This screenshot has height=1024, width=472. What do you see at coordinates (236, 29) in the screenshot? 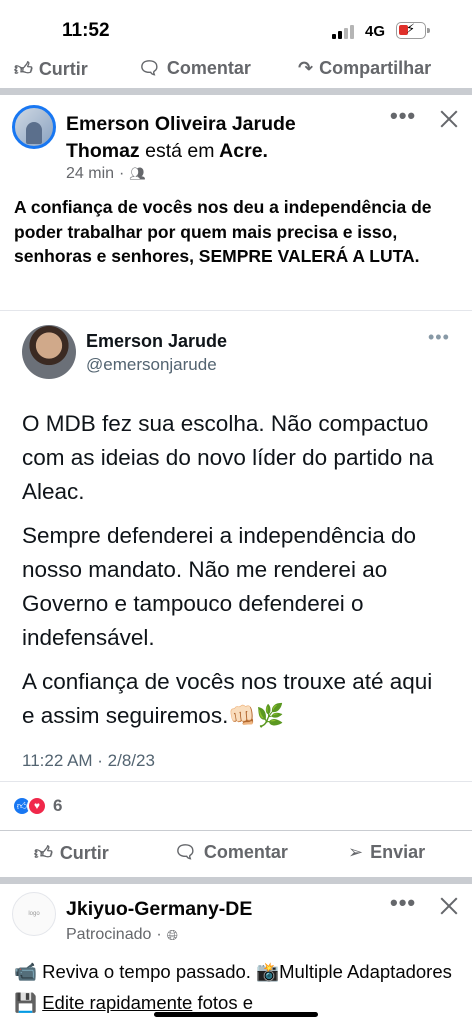
I see `status-bar: 11:52 4G ⚡` at bounding box center [236, 29].